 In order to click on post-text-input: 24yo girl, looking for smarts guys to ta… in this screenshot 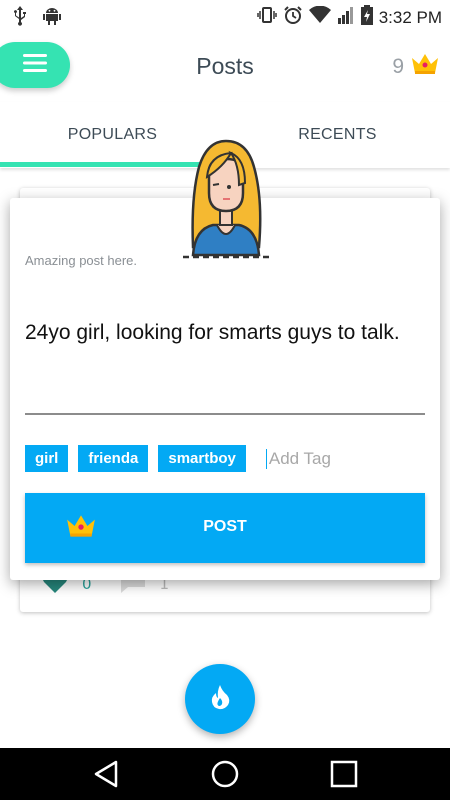, I will do `click(225, 333)`.